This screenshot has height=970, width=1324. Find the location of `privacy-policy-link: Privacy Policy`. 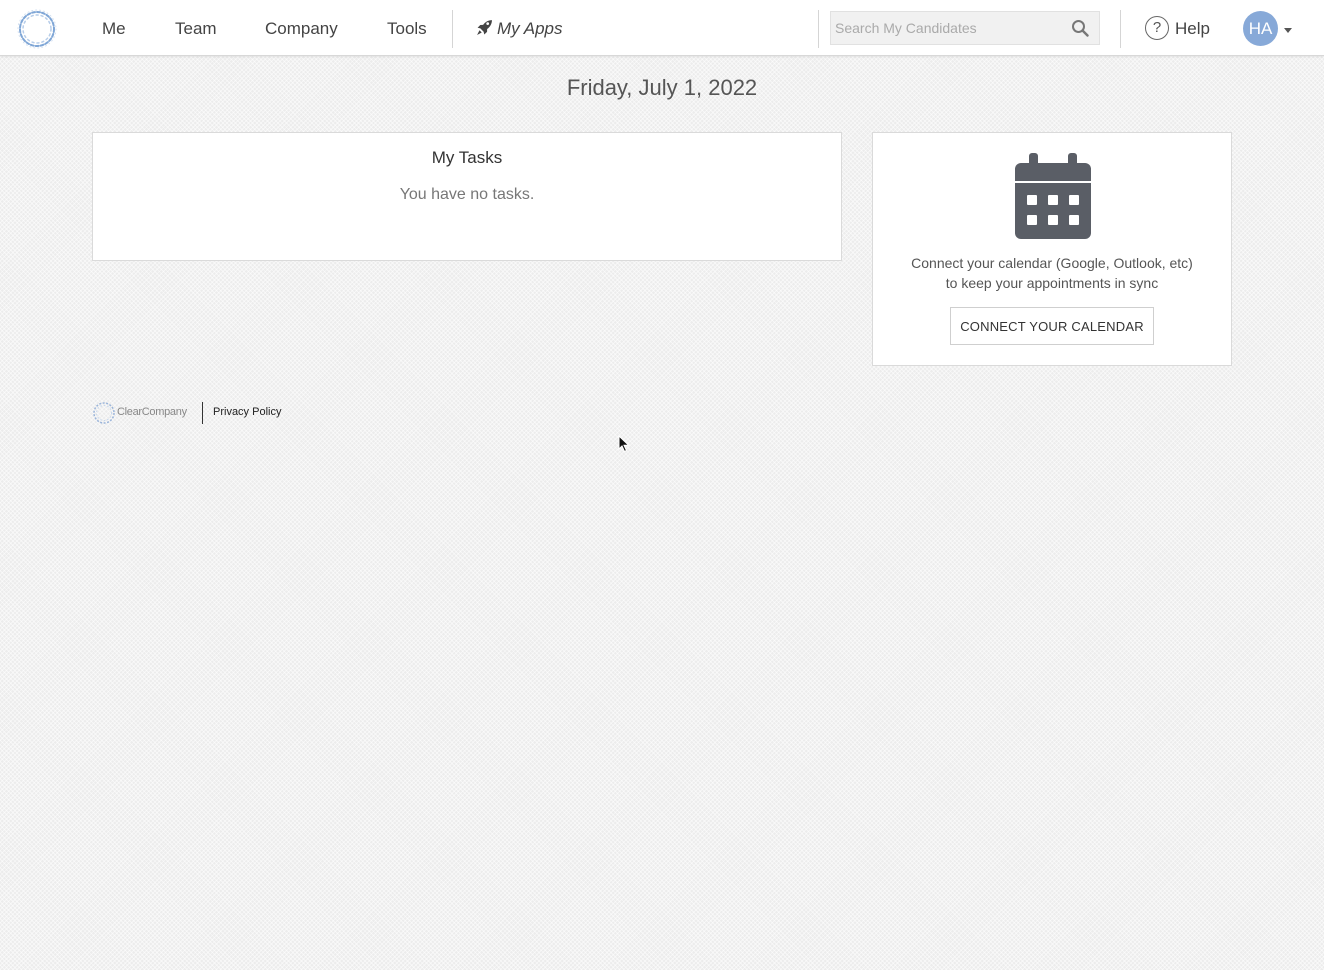

privacy-policy-link: Privacy Policy is located at coordinates (247, 412).